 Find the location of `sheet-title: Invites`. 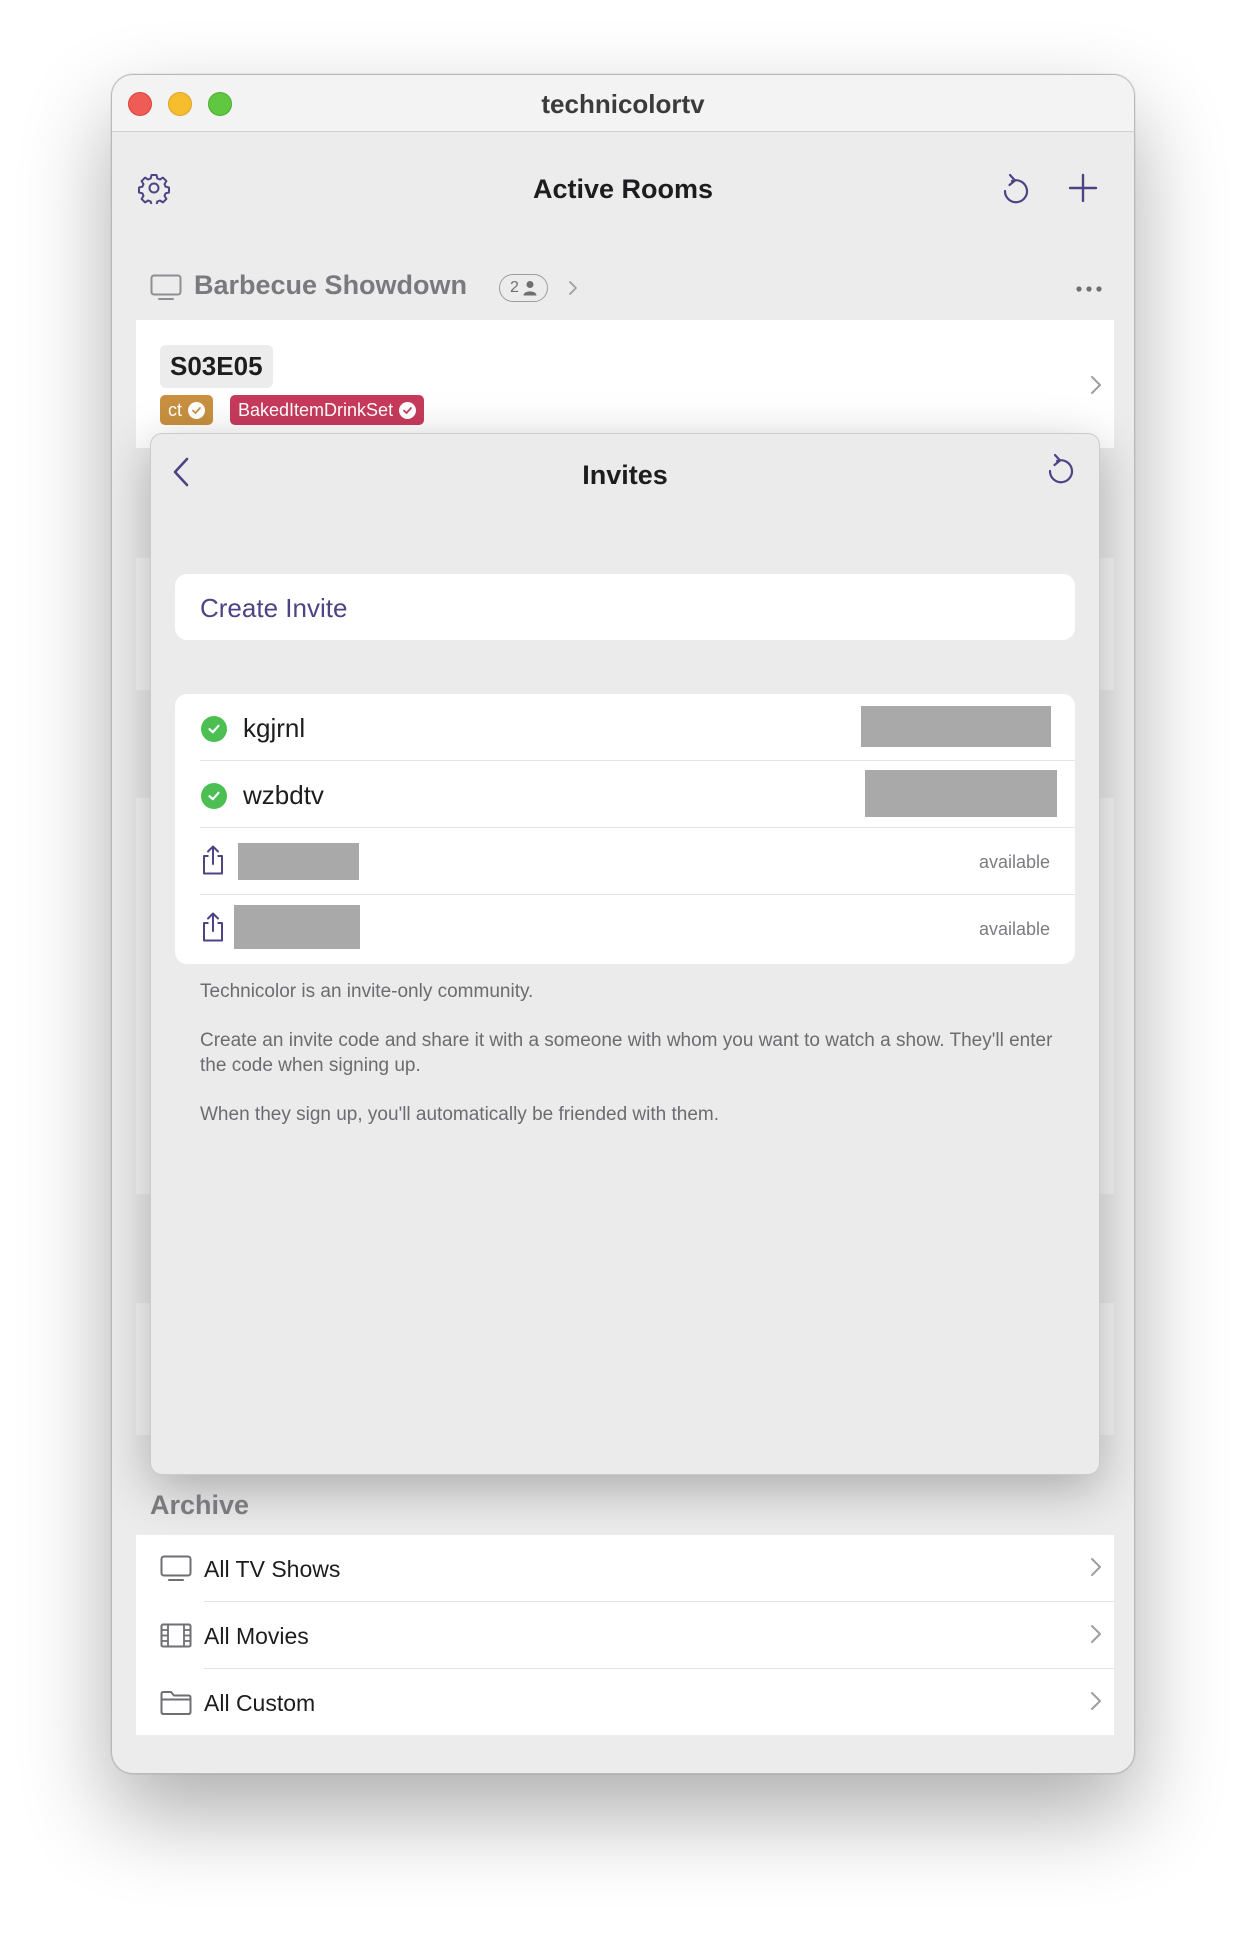

sheet-title: Invites is located at coordinates (625, 475).